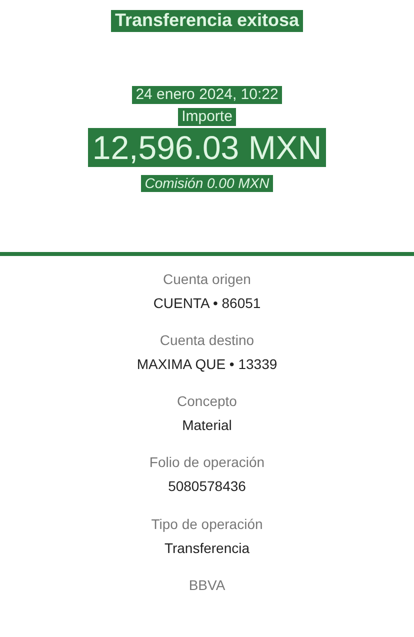 This screenshot has width=414, height=637. Describe the element at coordinates (207, 95) in the screenshot. I see `date-time: 24 enero 2024, 10:22` at that location.